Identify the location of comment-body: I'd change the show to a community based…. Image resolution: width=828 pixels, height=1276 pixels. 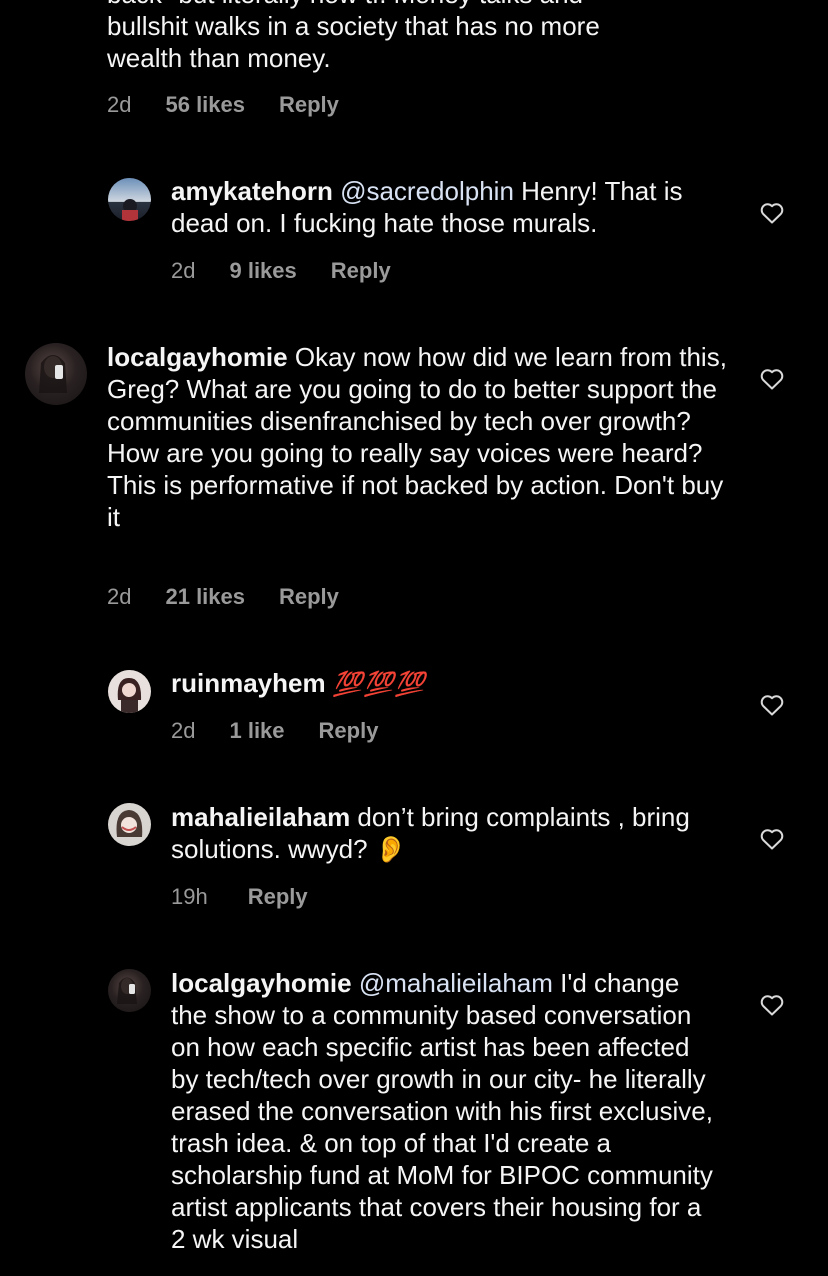
(442, 1111).